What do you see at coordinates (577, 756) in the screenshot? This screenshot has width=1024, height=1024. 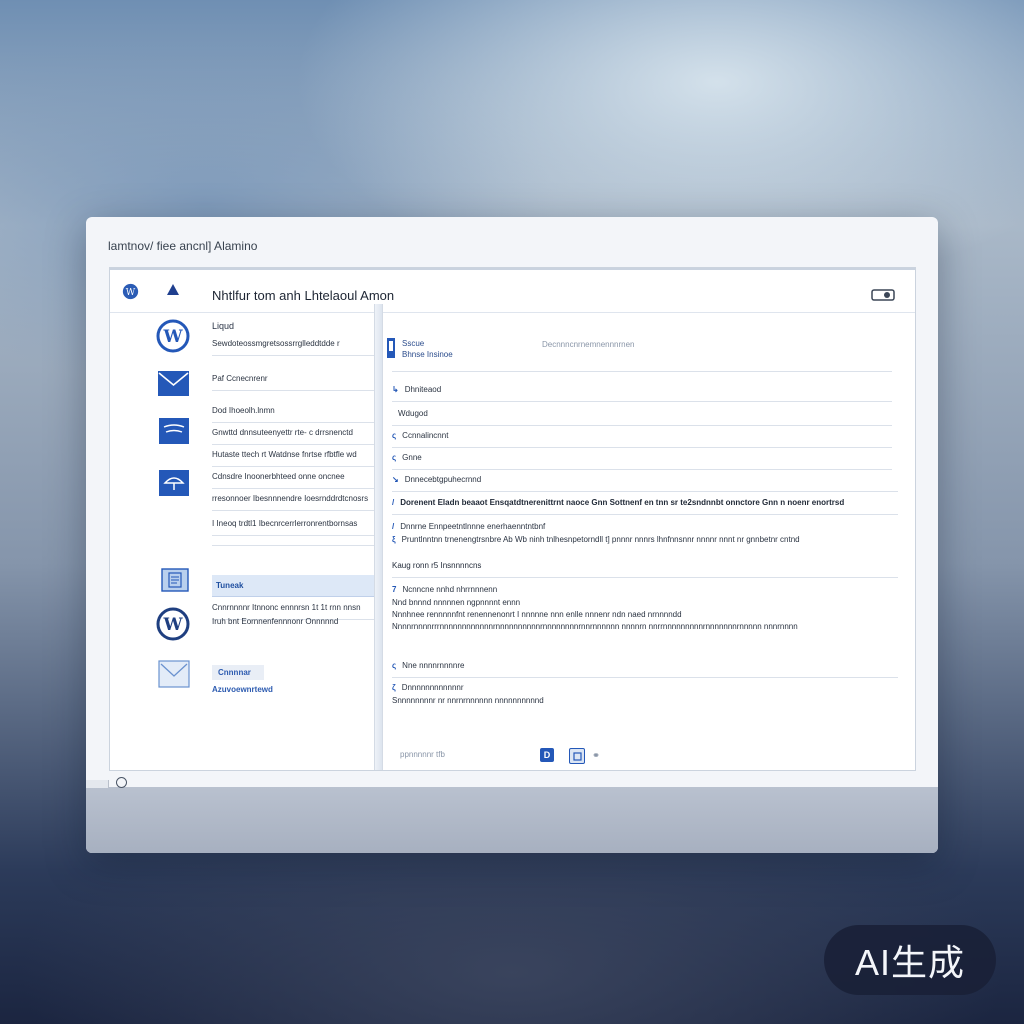 I see `file-icon` at bounding box center [577, 756].